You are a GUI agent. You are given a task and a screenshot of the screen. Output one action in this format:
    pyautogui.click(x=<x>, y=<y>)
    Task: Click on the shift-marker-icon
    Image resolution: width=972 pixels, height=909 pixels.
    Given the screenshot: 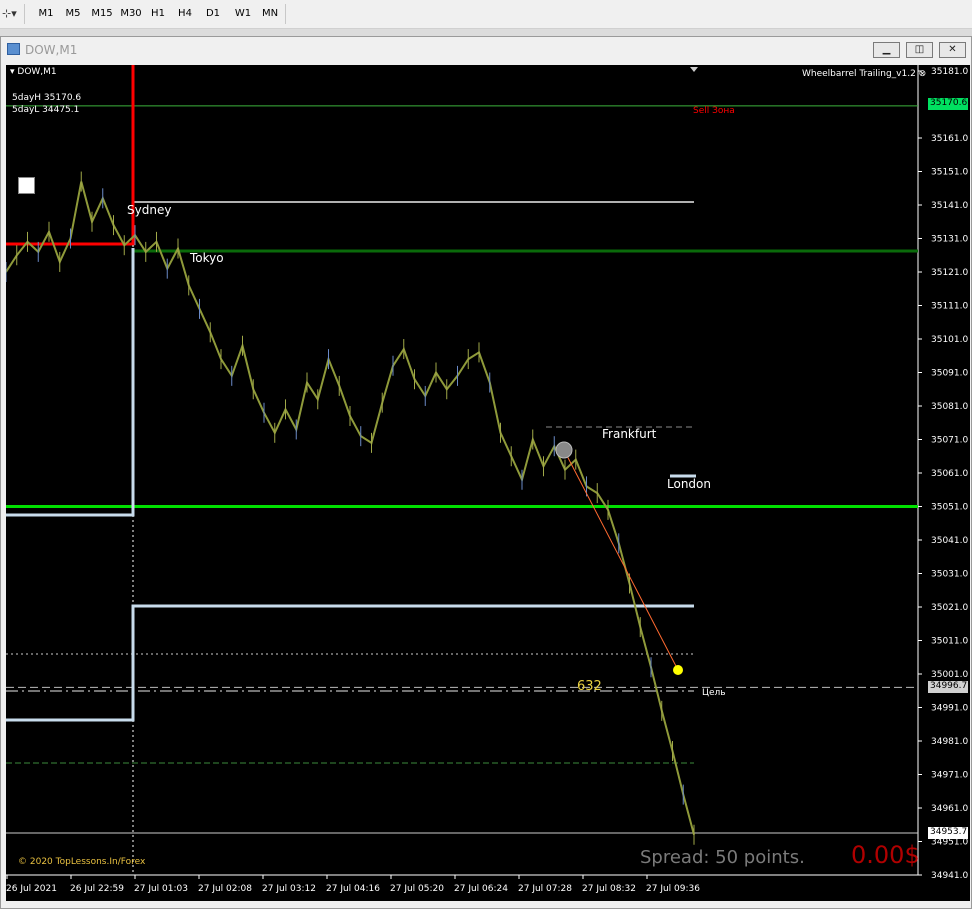 What is the action you would take?
    pyautogui.click(x=694, y=69)
    